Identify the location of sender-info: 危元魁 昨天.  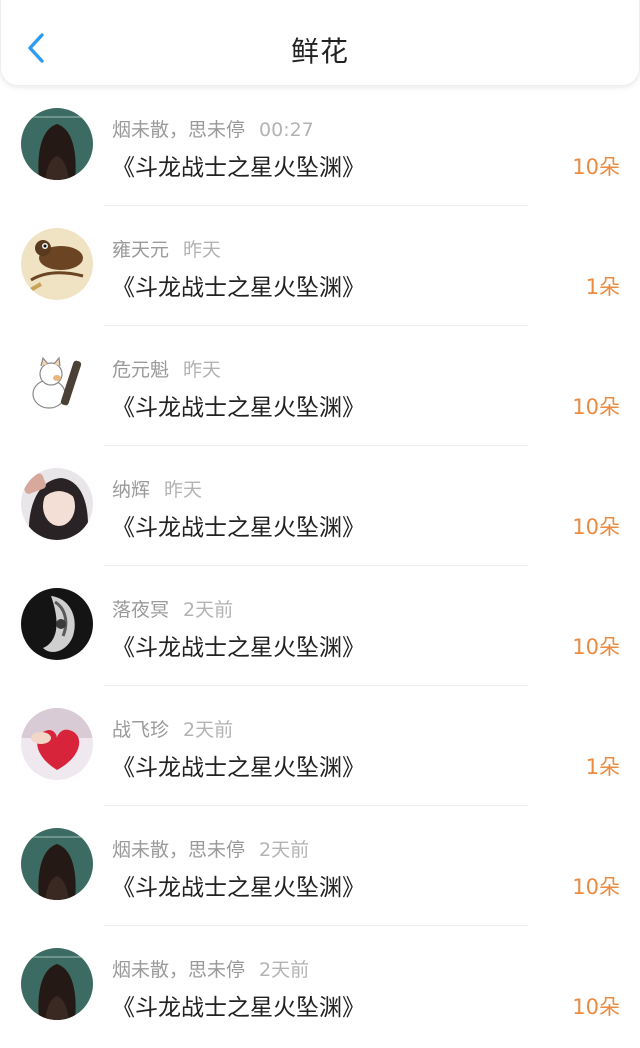
(166, 369).